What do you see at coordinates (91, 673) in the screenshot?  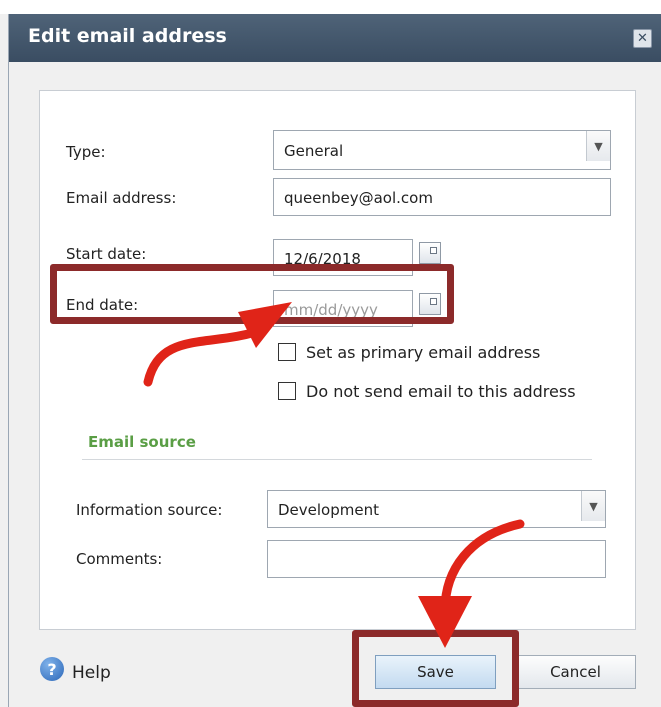 I see `help-link: Help` at bounding box center [91, 673].